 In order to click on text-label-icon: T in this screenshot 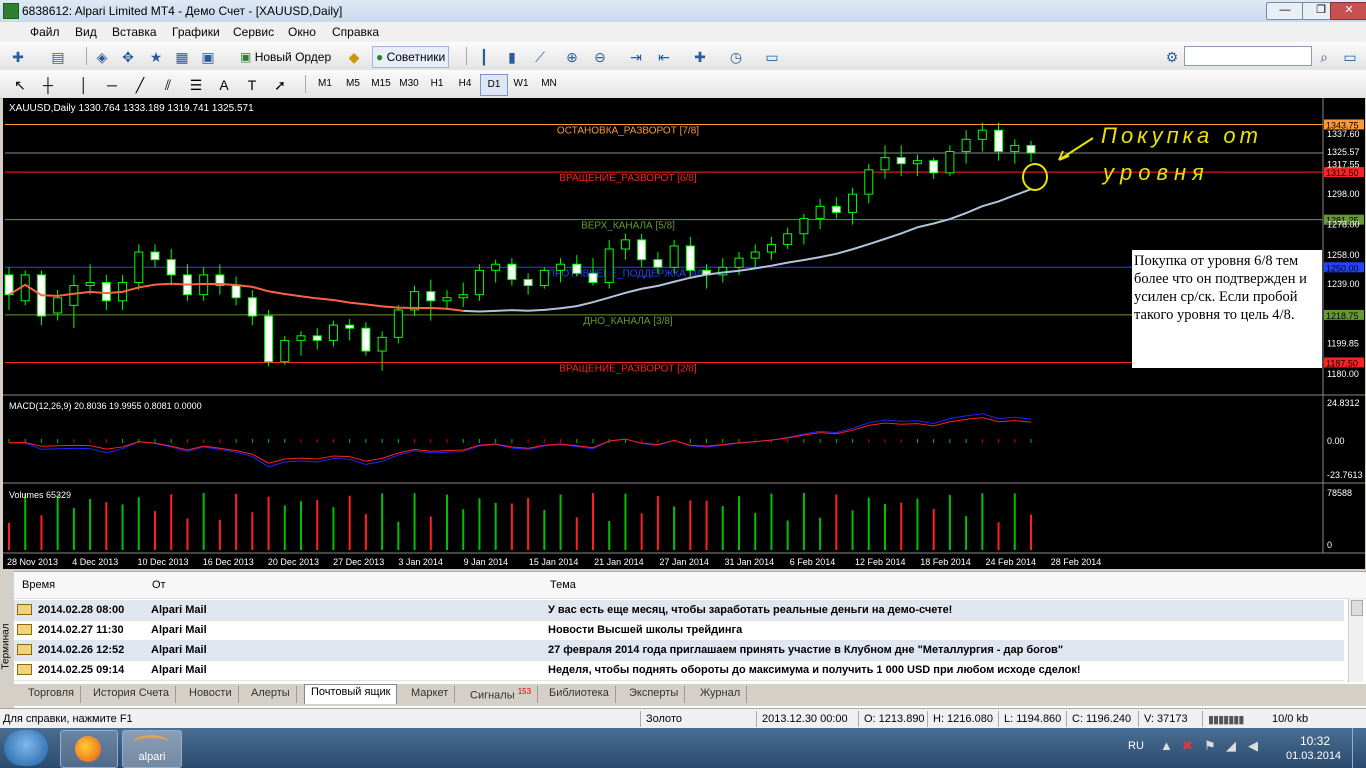, I will do `click(252, 85)`.